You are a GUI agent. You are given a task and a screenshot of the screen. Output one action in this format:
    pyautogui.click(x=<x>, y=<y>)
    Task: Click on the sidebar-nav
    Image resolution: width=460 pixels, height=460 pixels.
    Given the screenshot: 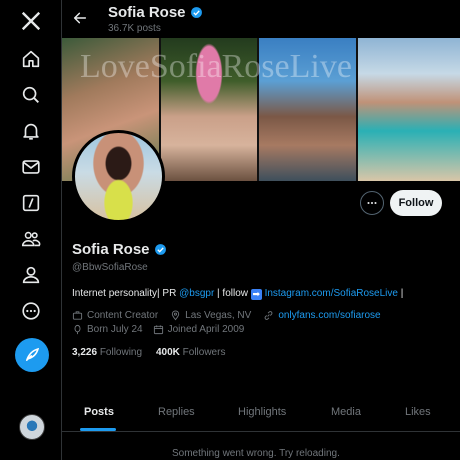 What is the action you would take?
    pyautogui.click(x=31, y=230)
    